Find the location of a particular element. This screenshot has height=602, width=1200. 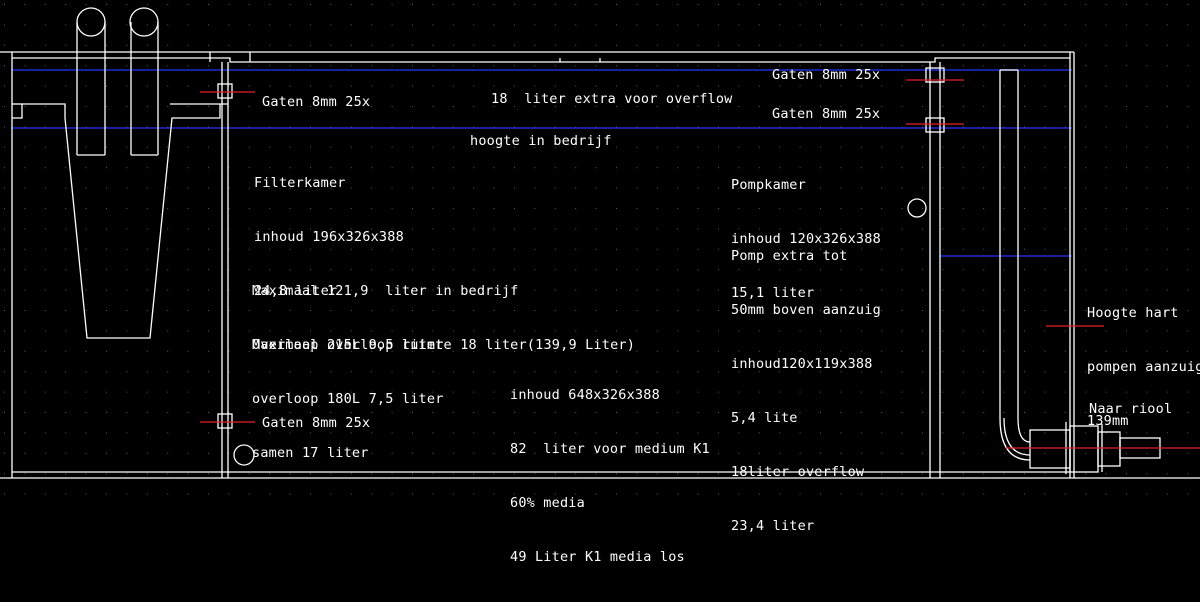

label-operating-height: hoogte in bedrijf is located at coordinates (541, 141).